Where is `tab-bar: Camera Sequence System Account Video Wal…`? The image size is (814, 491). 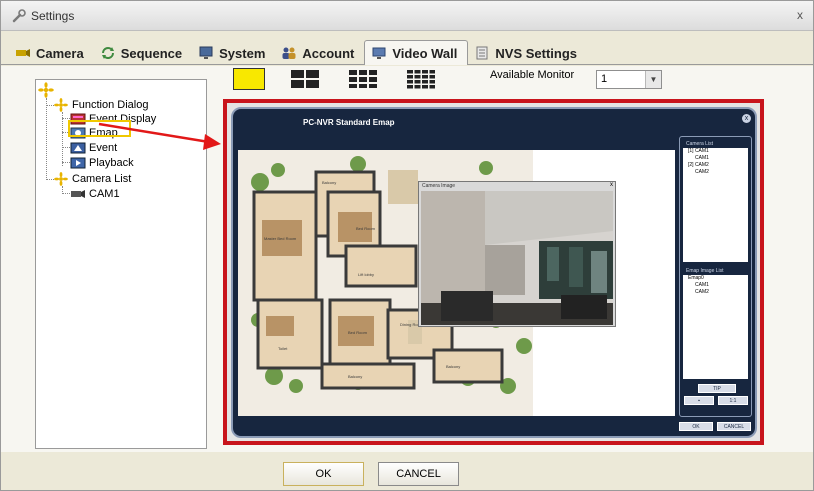 tab-bar: Camera Sequence System Account Video Wal… is located at coordinates (407, 52).